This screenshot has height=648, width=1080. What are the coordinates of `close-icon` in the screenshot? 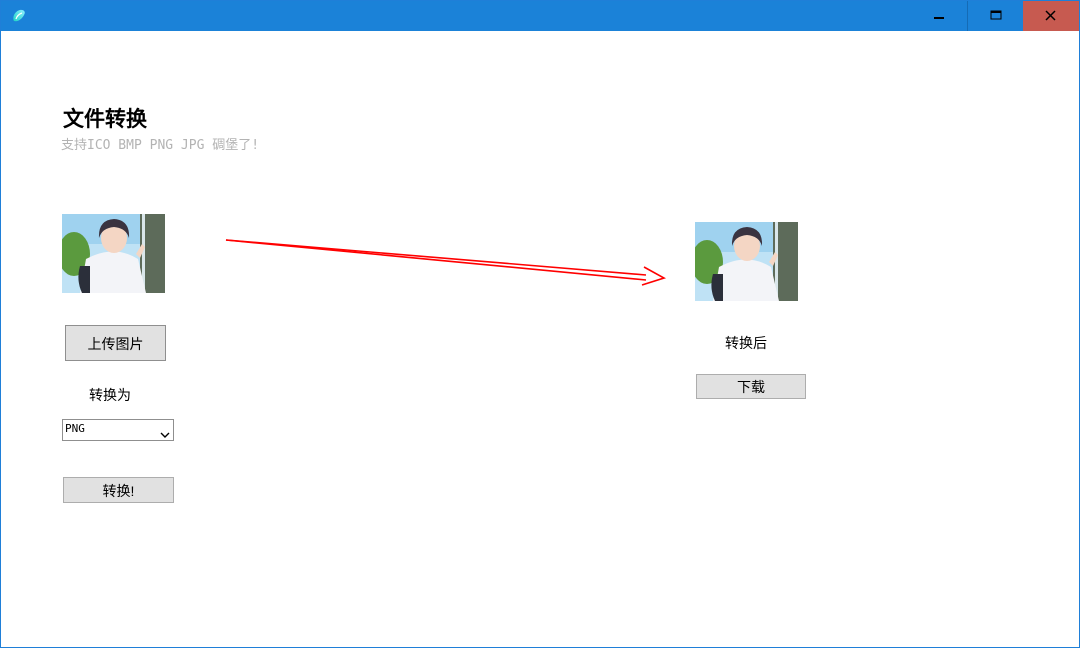 It's located at (1050, 15).